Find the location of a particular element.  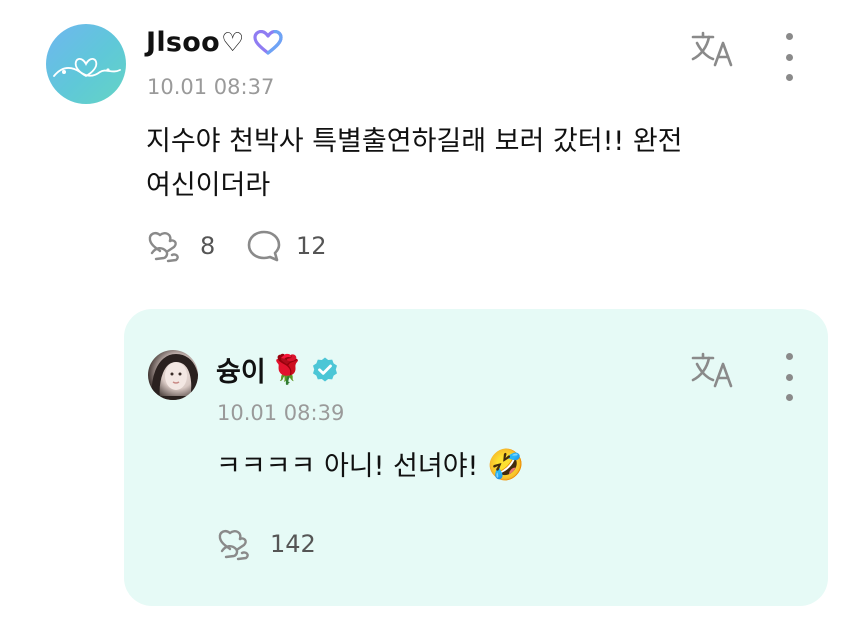

reply-body-text: ㅋㅋㅋㅋ 아니! 선녀야! is located at coordinates (351, 466).